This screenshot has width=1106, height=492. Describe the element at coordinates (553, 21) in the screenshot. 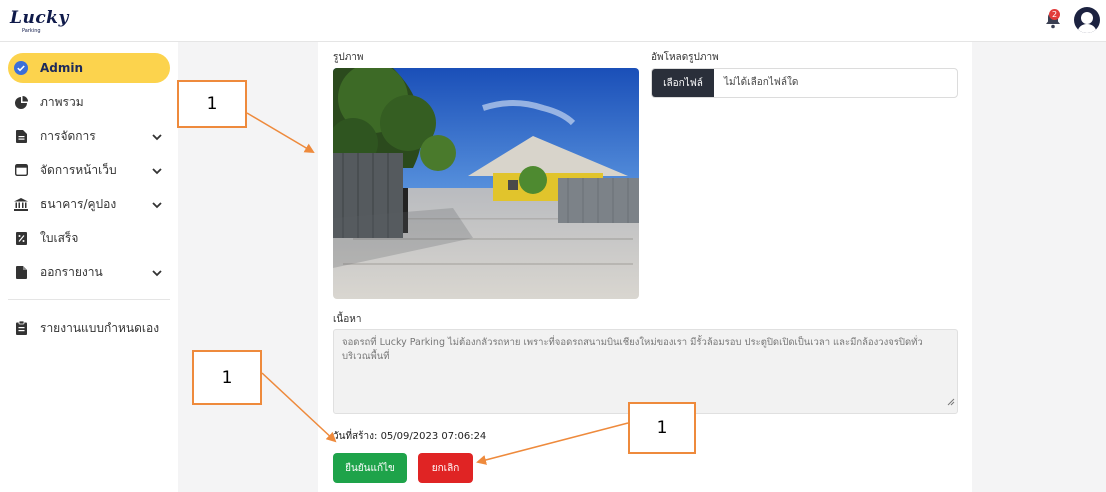

I see `top-bar: Lucky Parking 2` at that location.